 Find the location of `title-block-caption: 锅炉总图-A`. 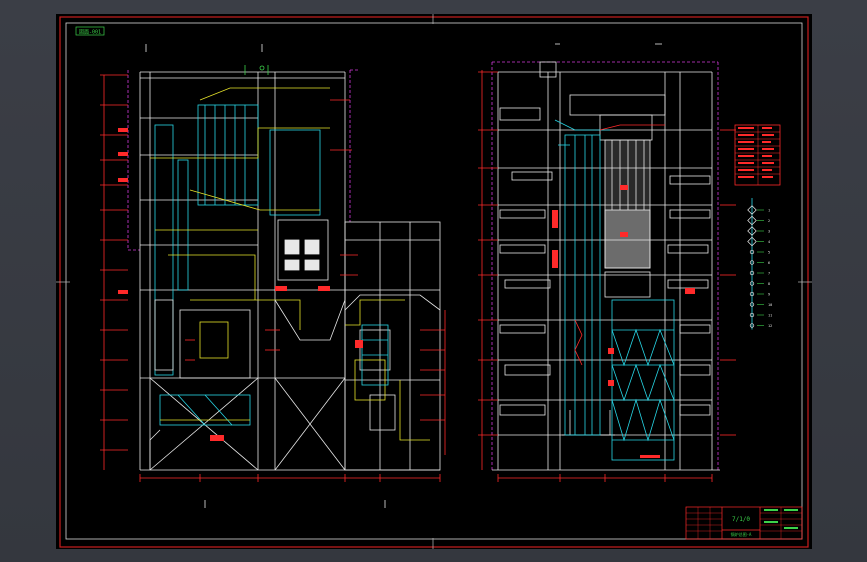

title-block-caption: 锅炉总图-A is located at coordinates (741, 534).